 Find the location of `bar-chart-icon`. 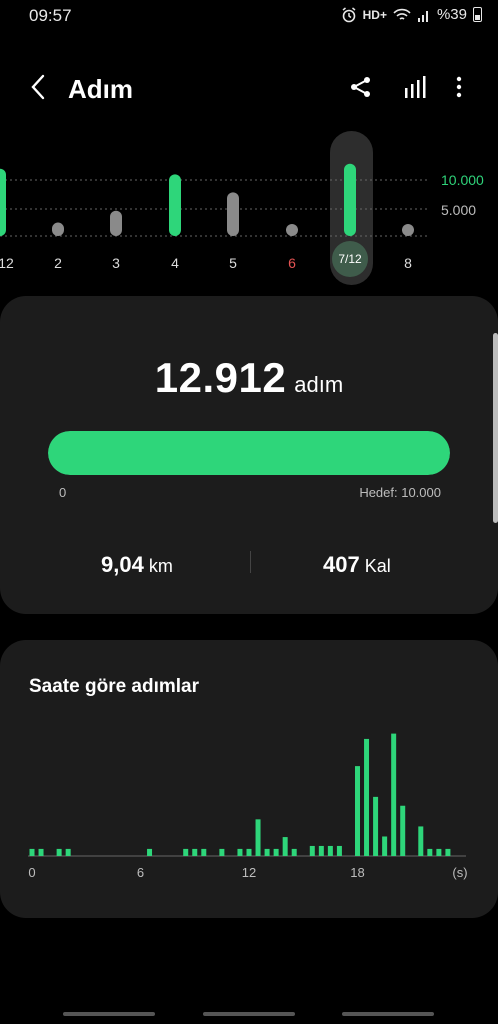

bar-chart-icon is located at coordinates (415, 87).